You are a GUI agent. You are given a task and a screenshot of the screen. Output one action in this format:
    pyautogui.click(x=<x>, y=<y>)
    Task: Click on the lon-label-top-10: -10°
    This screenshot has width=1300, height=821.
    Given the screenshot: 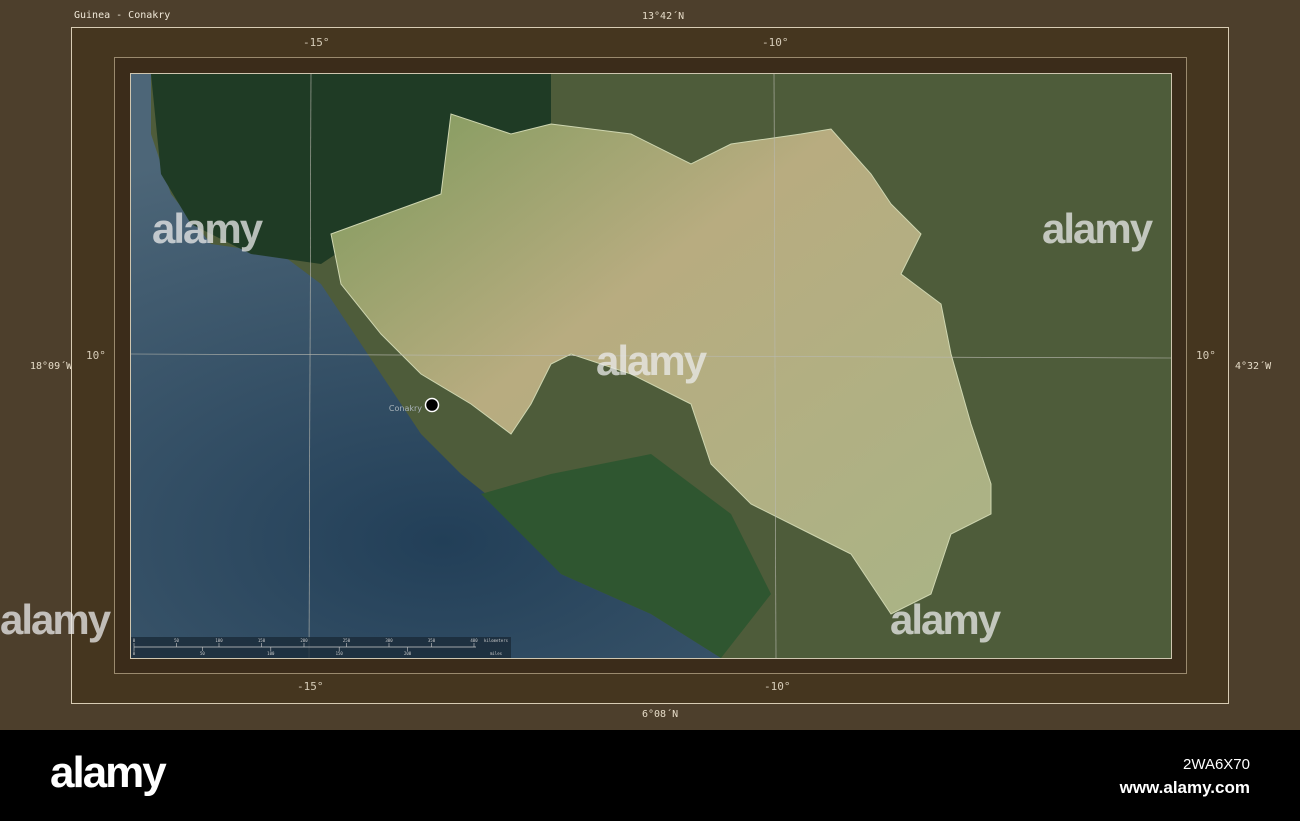 What is the action you would take?
    pyautogui.click(x=775, y=42)
    